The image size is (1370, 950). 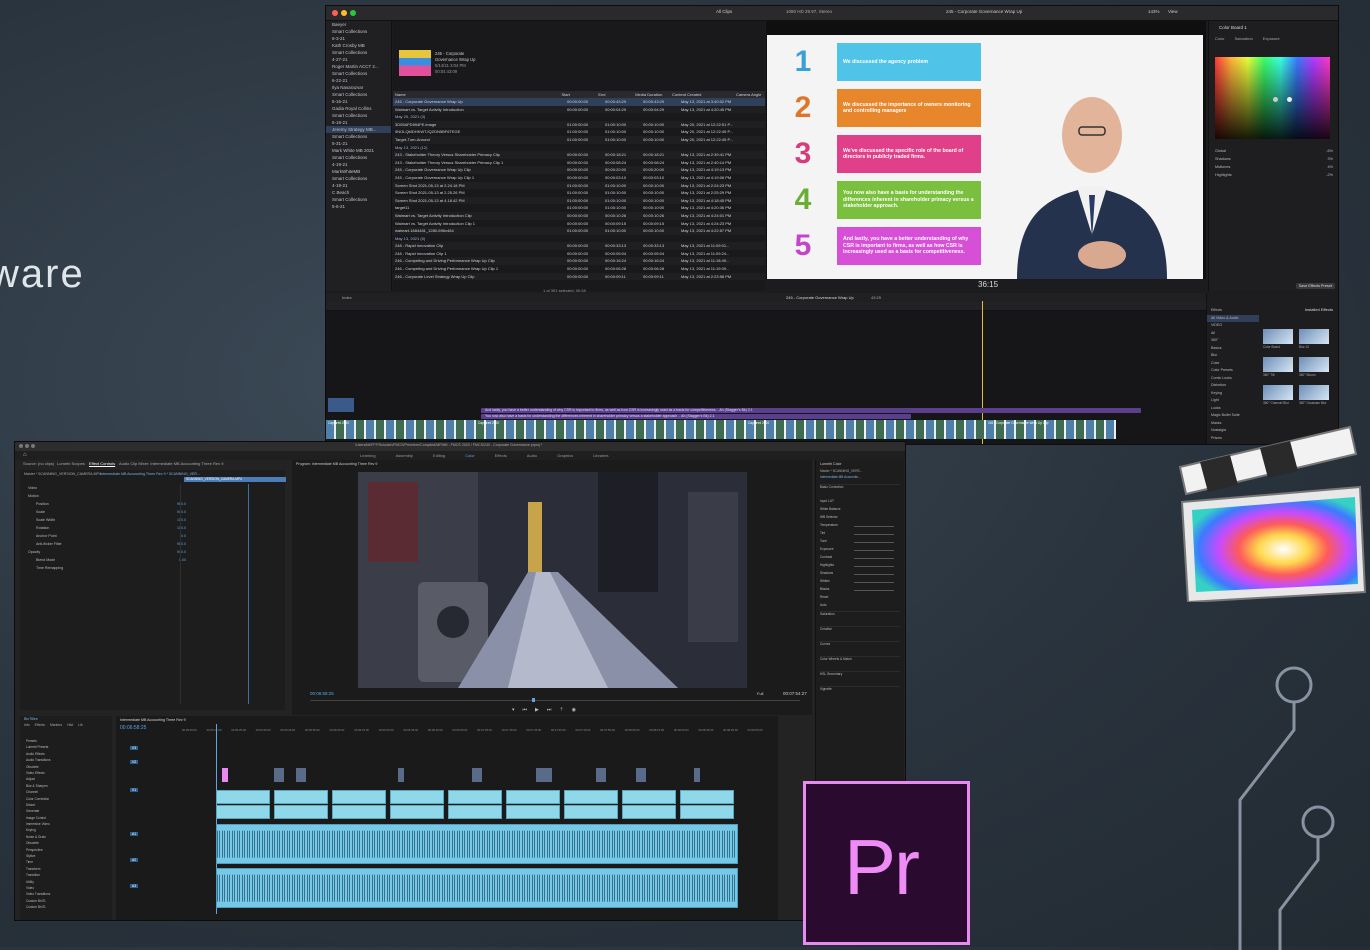 What do you see at coordinates (38, 463) in the screenshot?
I see `panel-tab: Source: (no clips)` at bounding box center [38, 463].